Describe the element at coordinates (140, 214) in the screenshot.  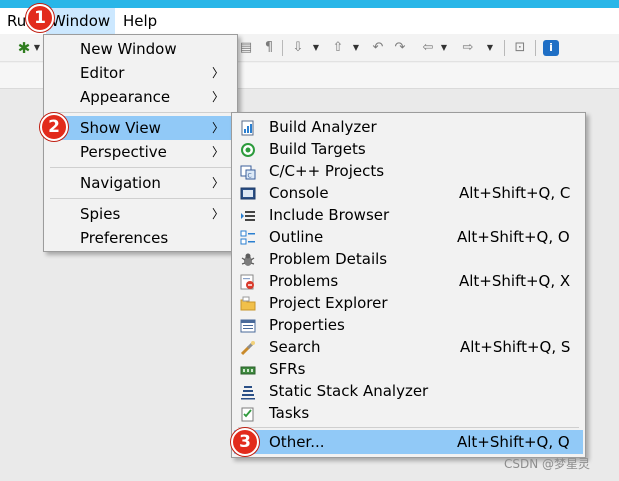
I see `menu-item-spies: Spies 〉` at that location.